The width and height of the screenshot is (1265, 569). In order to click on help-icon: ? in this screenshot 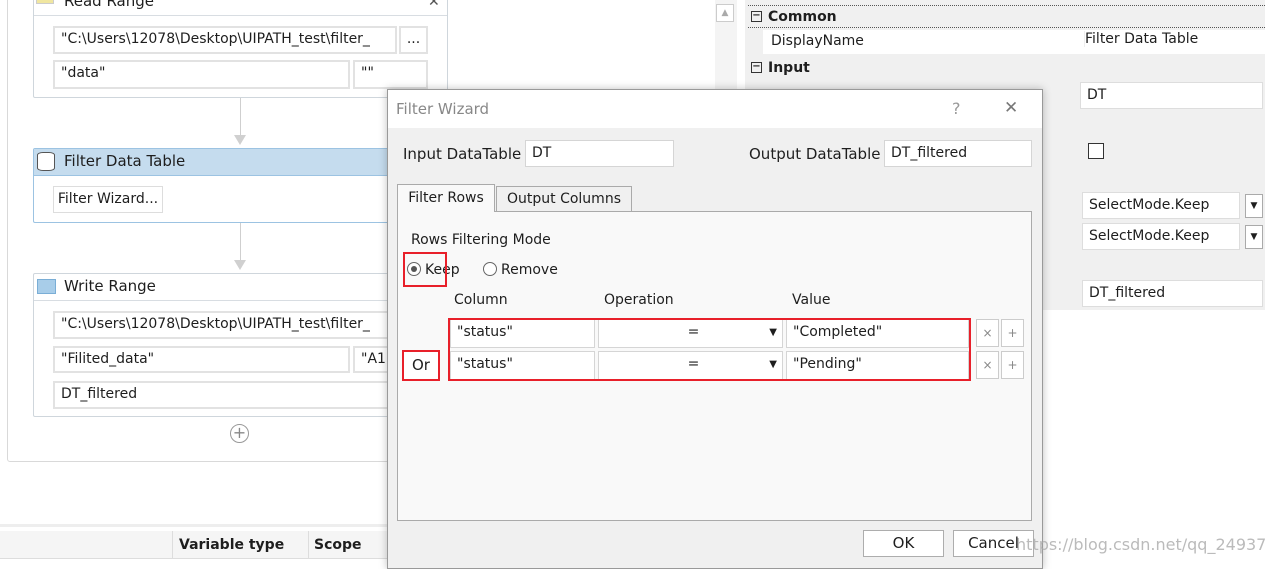, I will do `click(956, 108)`.